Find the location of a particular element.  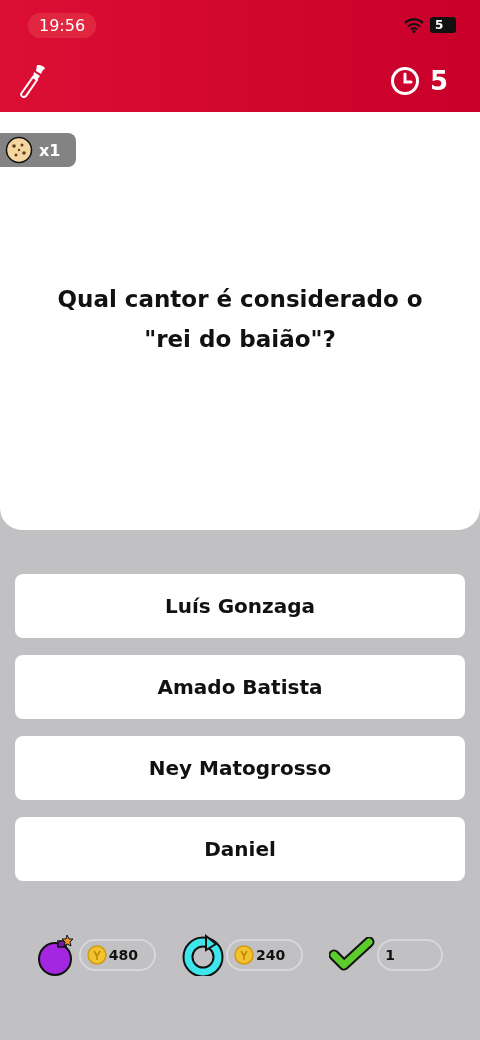

powerup-button: 480 is located at coordinates (117, 955).